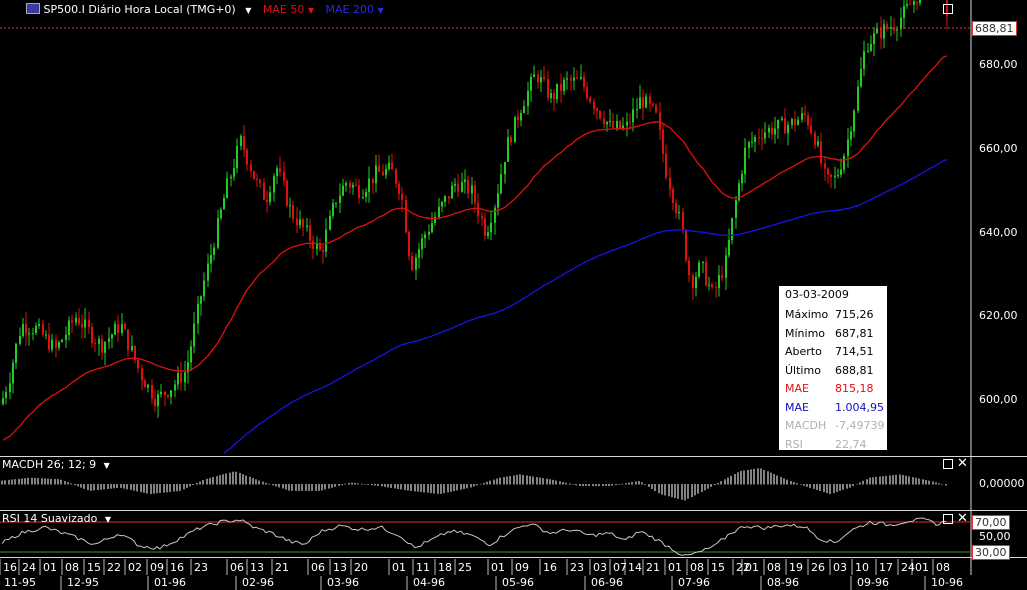 This screenshot has height=590, width=1027. Describe the element at coordinates (962, 518) in the screenshot. I see `rsi-close-icon: ✕` at that location.